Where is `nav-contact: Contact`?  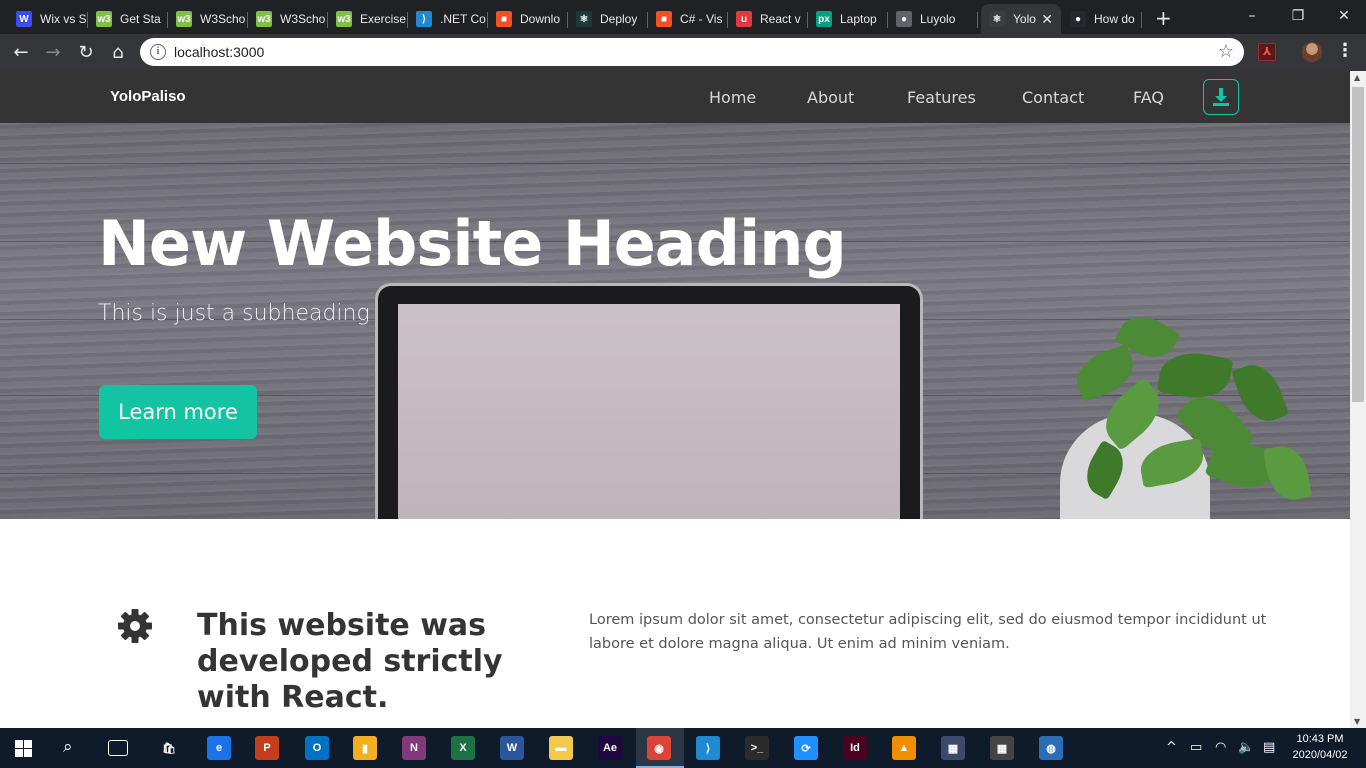 nav-contact: Contact is located at coordinates (1053, 97).